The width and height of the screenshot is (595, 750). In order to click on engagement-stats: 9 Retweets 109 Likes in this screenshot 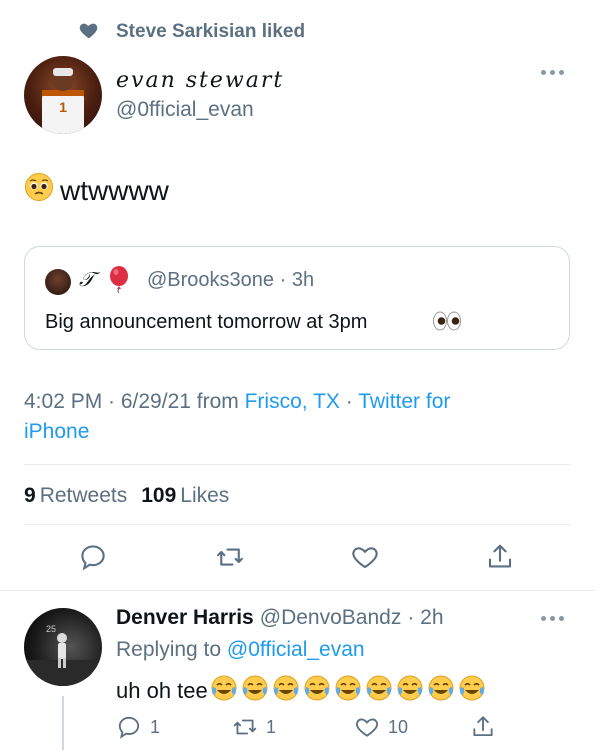, I will do `click(126, 496)`.